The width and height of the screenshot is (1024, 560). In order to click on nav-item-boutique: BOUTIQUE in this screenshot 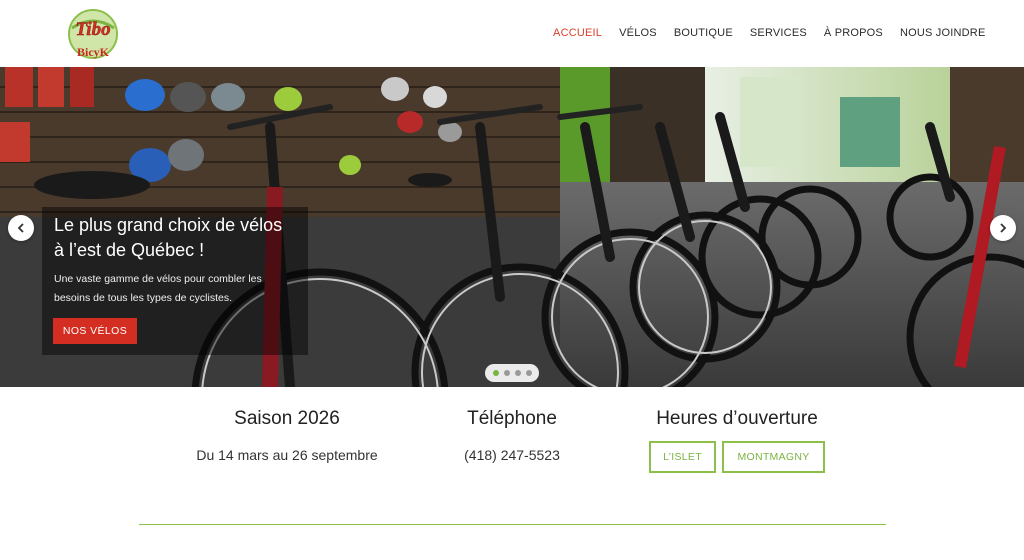, I will do `click(703, 33)`.